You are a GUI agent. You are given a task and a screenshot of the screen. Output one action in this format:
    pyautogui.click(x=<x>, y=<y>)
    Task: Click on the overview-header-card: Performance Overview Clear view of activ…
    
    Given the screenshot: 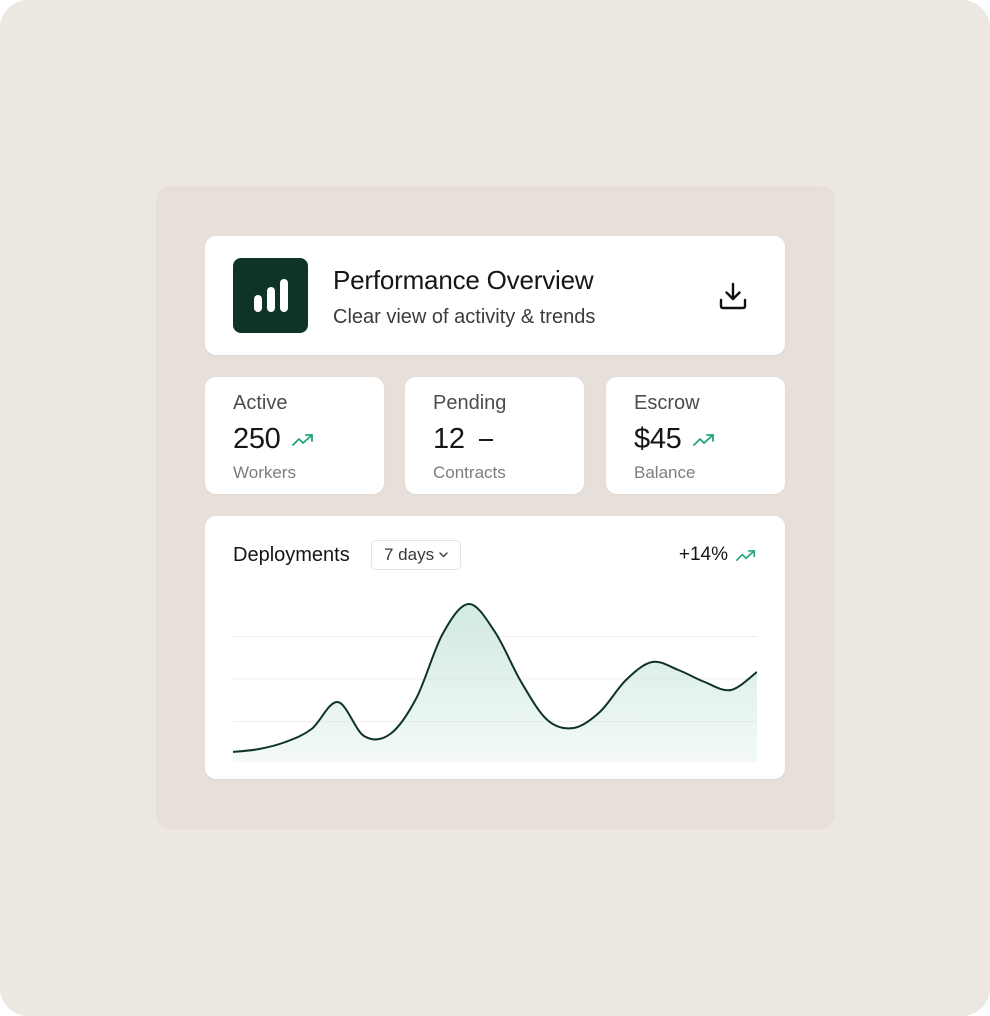 What is the action you would take?
    pyautogui.click(x=495, y=295)
    